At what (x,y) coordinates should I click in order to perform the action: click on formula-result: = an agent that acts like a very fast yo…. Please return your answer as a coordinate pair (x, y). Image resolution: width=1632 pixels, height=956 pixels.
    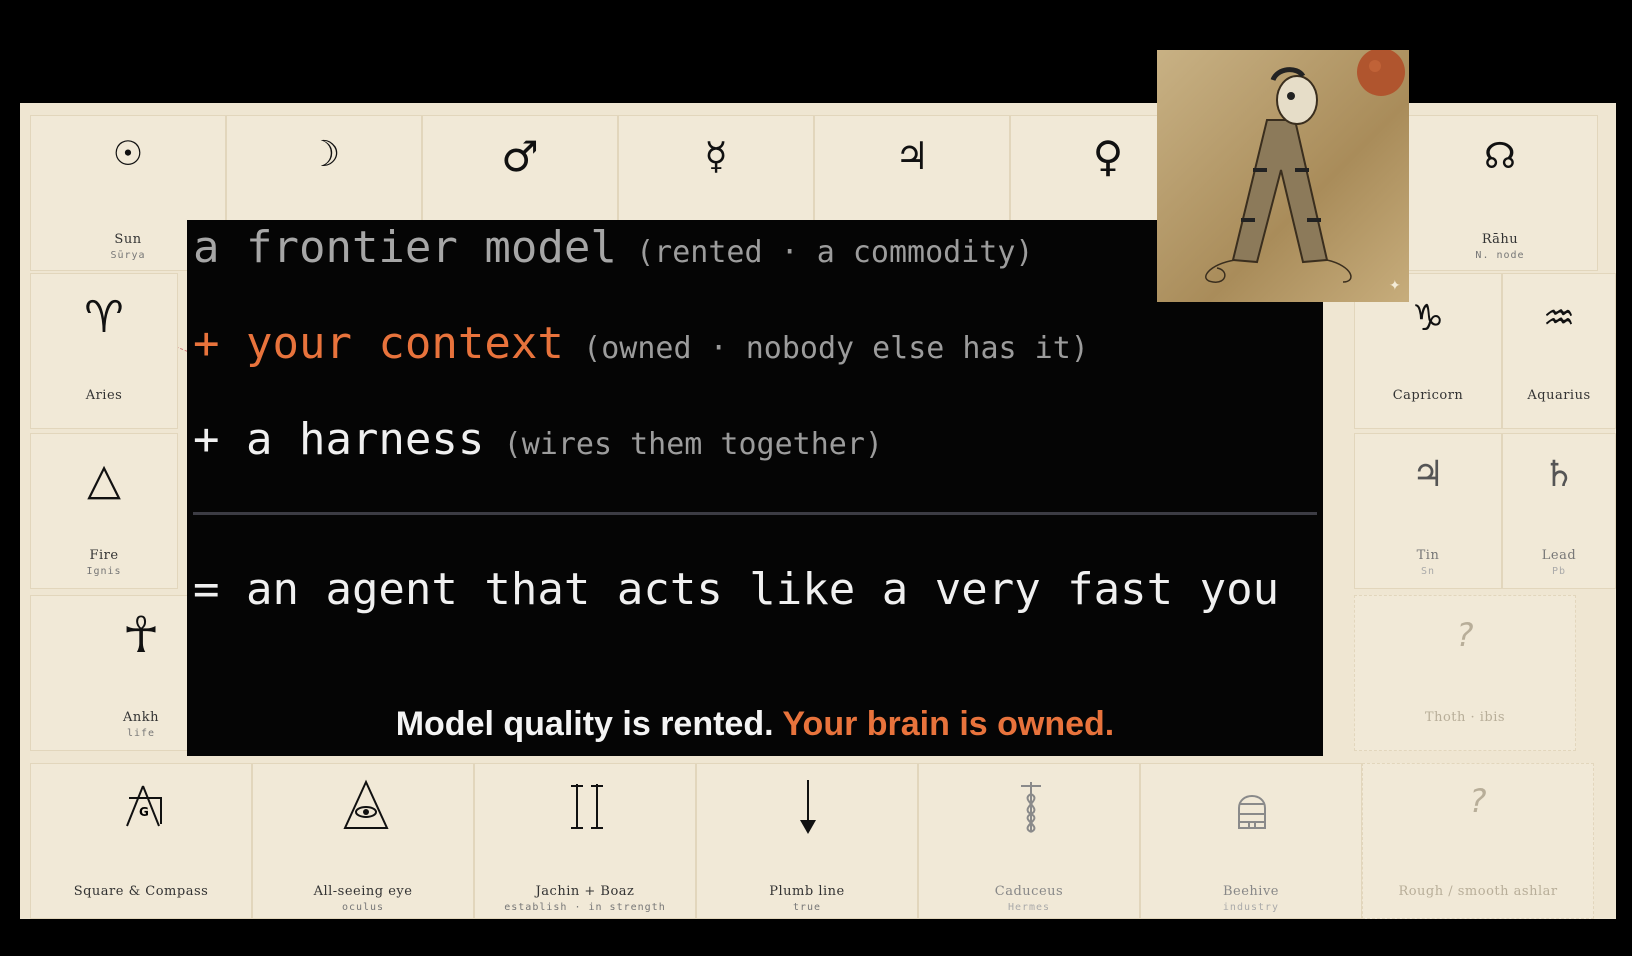
    Looking at the image, I should click on (736, 589).